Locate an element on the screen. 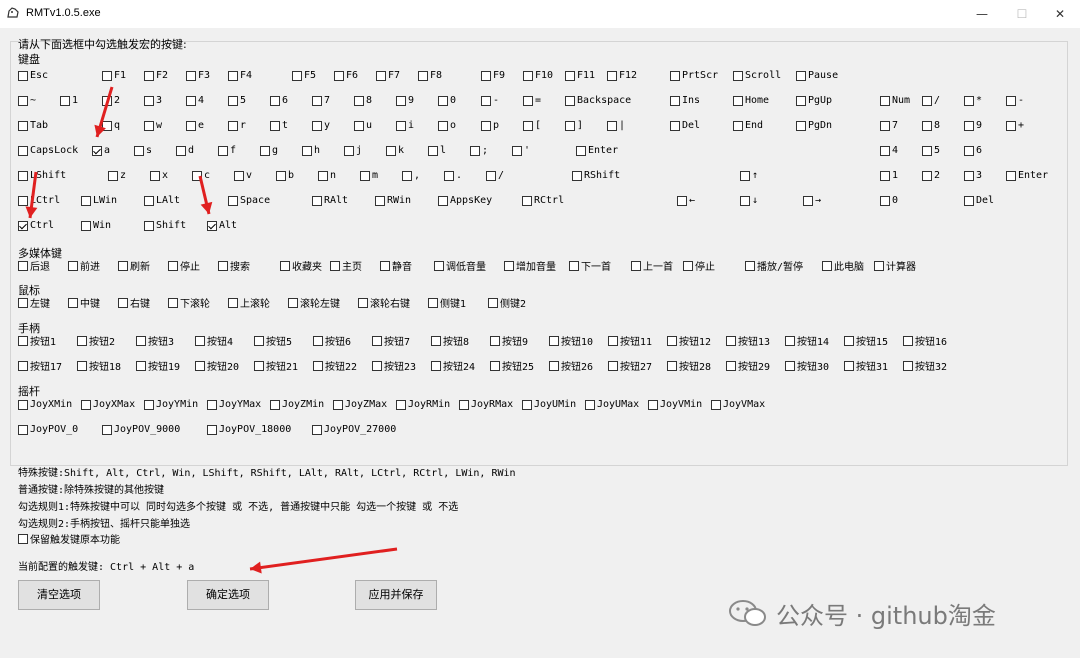 The width and height of the screenshot is (1080, 658). checkbox-12-3: JoyPOV_27000 is located at coordinates (354, 429).